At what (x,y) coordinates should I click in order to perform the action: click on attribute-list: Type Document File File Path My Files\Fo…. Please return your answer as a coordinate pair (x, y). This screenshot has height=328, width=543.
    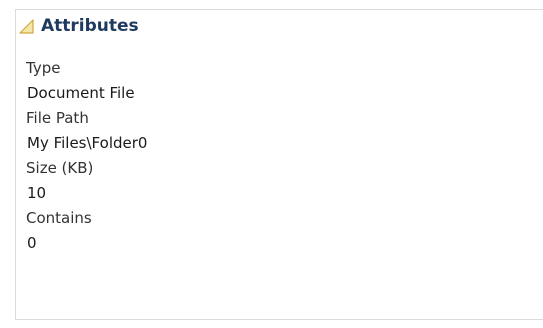
    Looking at the image, I should click on (86, 156).